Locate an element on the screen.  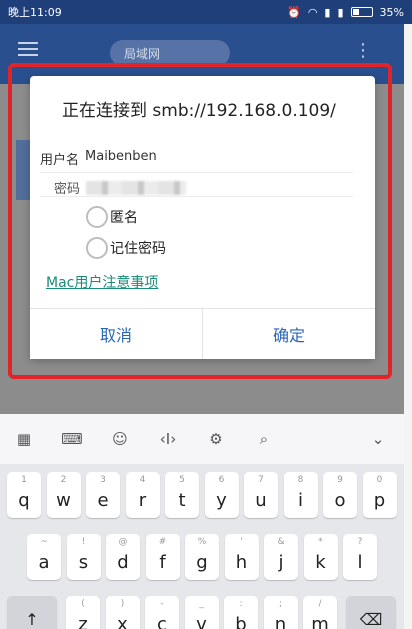
key-k: * k is located at coordinates (320, 557).